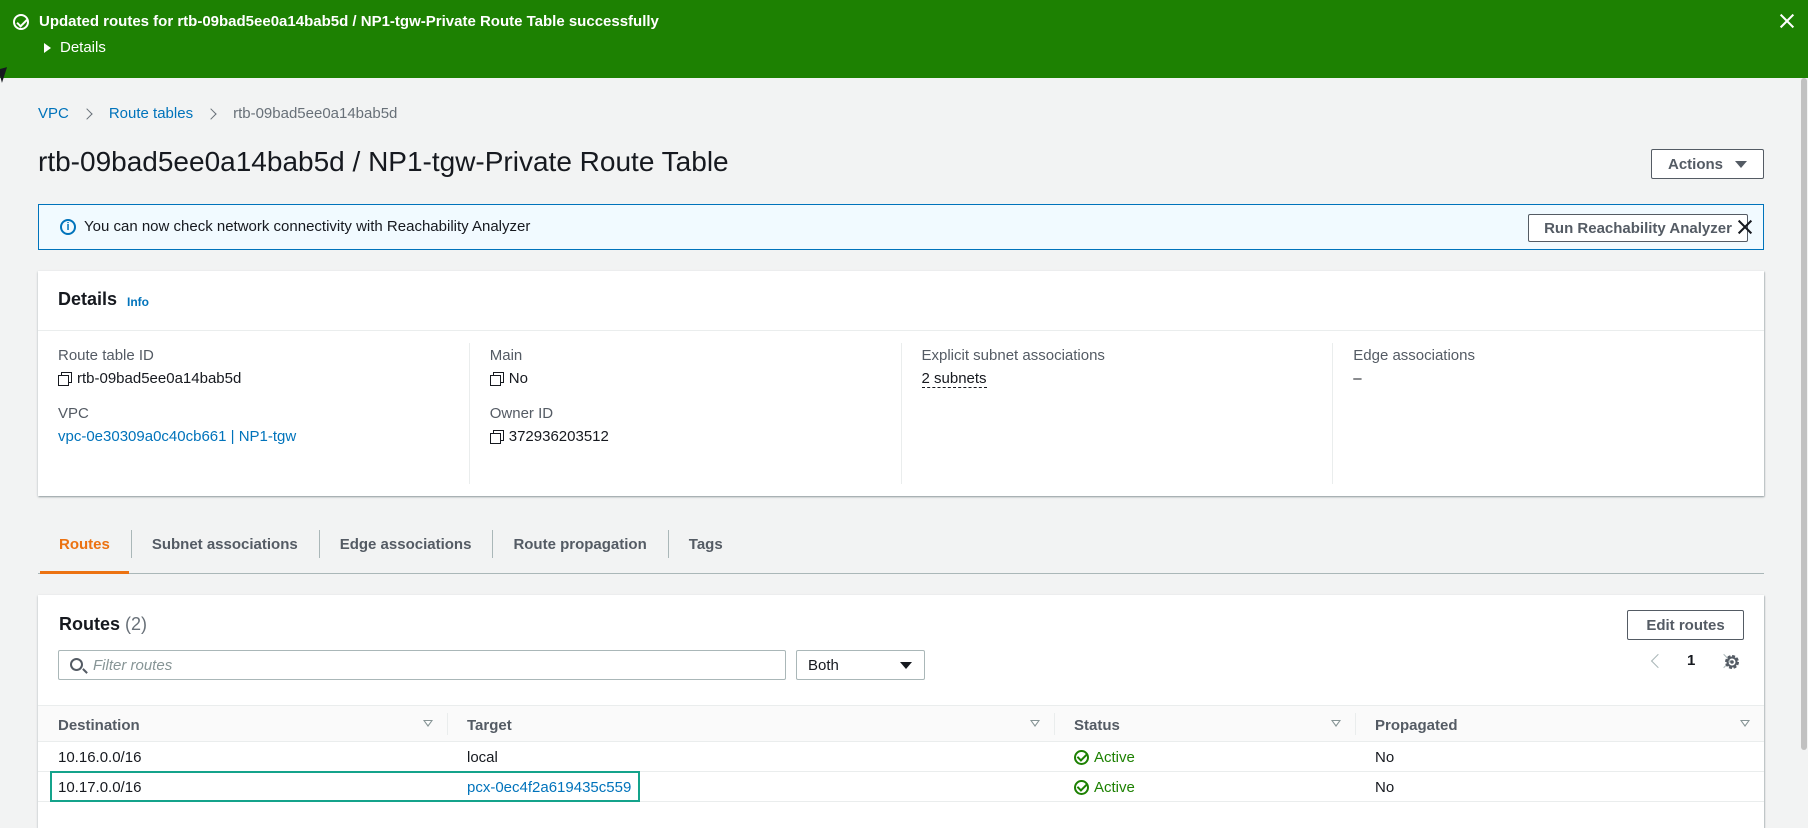 The image size is (1808, 828). Describe the element at coordinates (405, 548) in the screenshot. I see `tab-edge-associations: Edge associations` at that location.